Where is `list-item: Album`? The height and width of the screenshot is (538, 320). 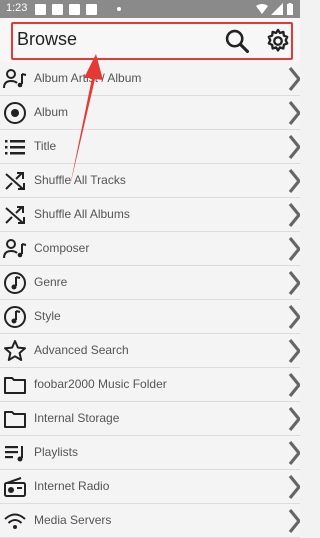 list-item: Album is located at coordinates (150, 113).